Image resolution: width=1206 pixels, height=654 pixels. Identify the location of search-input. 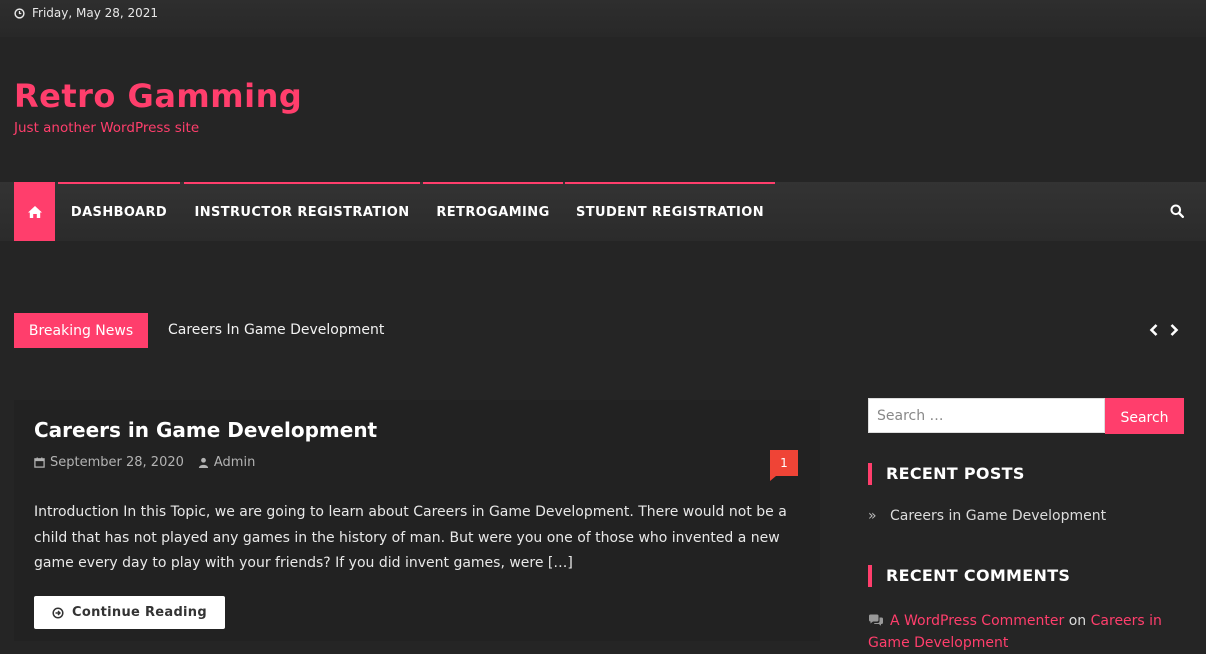
(986, 415).